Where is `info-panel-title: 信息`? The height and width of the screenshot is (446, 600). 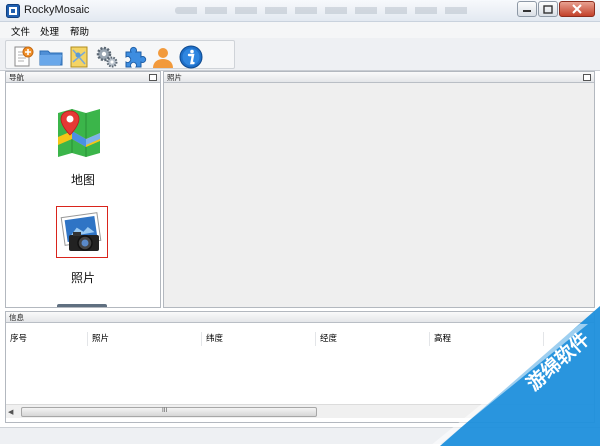
info-panel-title: 信息 is located at coordinates (16, 317).